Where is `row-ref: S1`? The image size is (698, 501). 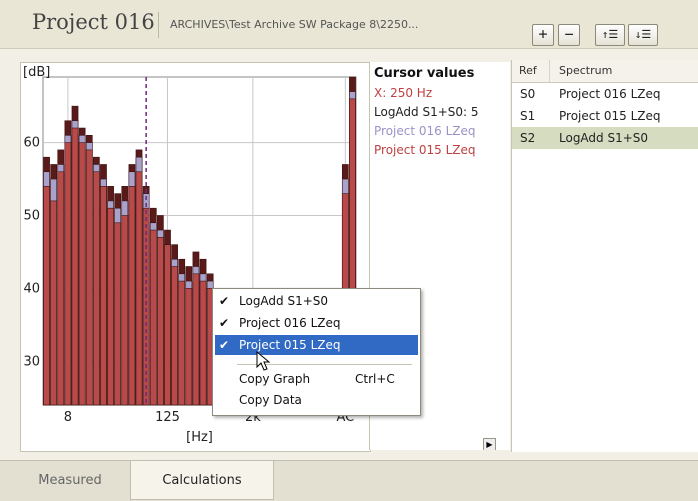
row-ref: S1 is located at coordinates (528, 116).